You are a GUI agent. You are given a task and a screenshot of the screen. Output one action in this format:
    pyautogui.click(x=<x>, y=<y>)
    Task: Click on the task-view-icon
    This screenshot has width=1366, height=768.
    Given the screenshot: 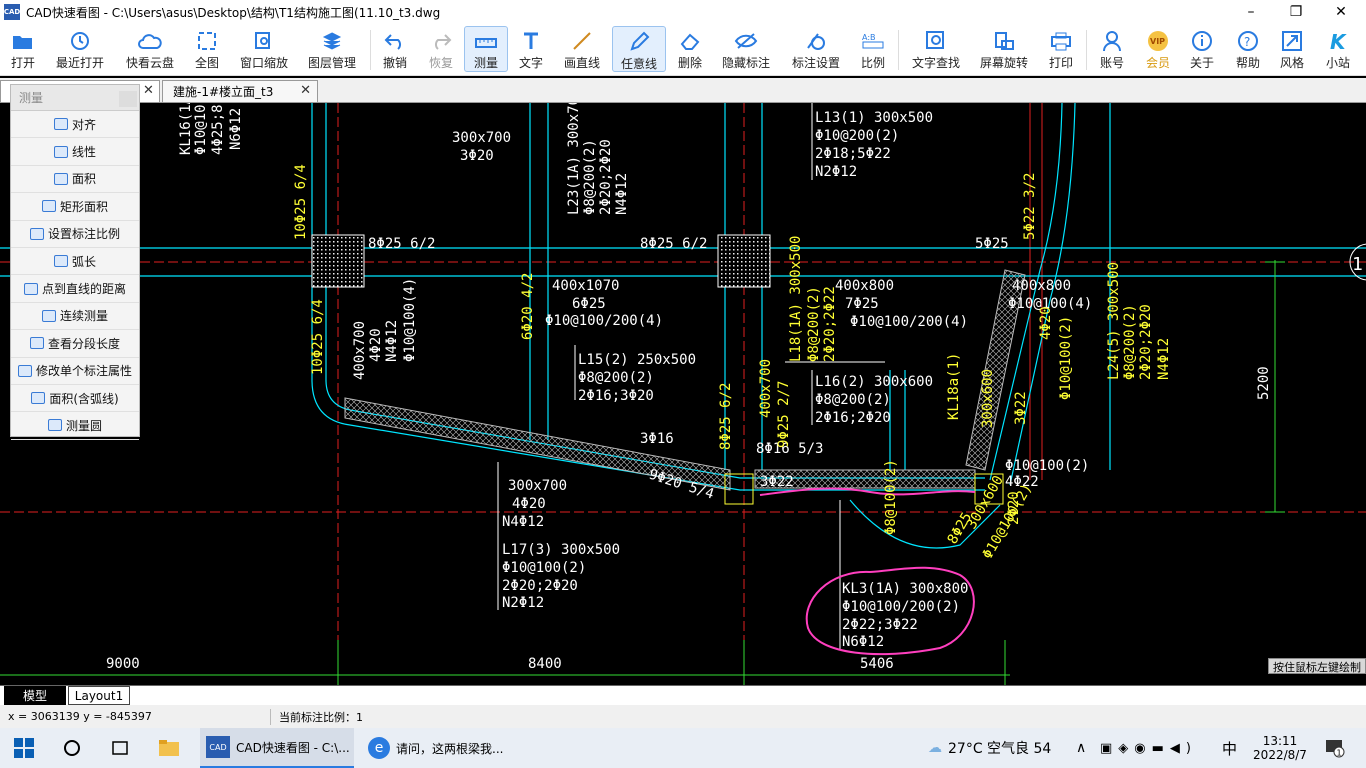 What is the action you would take?
    pyautogui.click(x=120, y=748)
    